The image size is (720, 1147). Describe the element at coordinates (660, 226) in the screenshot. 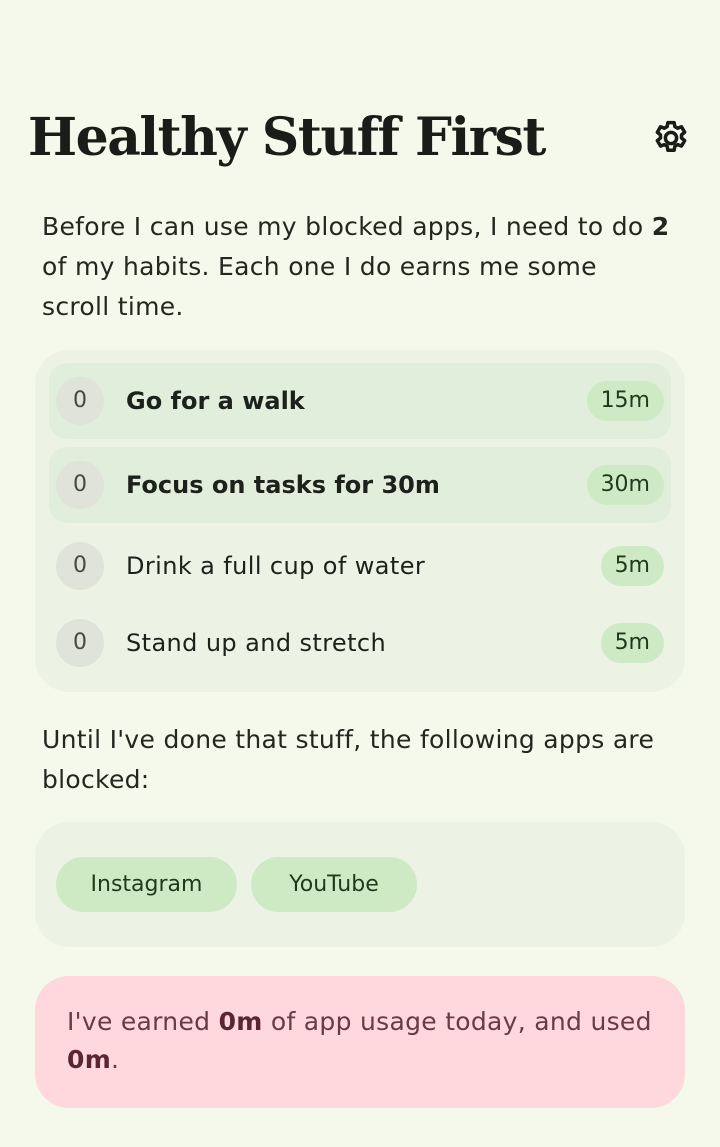

I see `required-count: 2` at that location.